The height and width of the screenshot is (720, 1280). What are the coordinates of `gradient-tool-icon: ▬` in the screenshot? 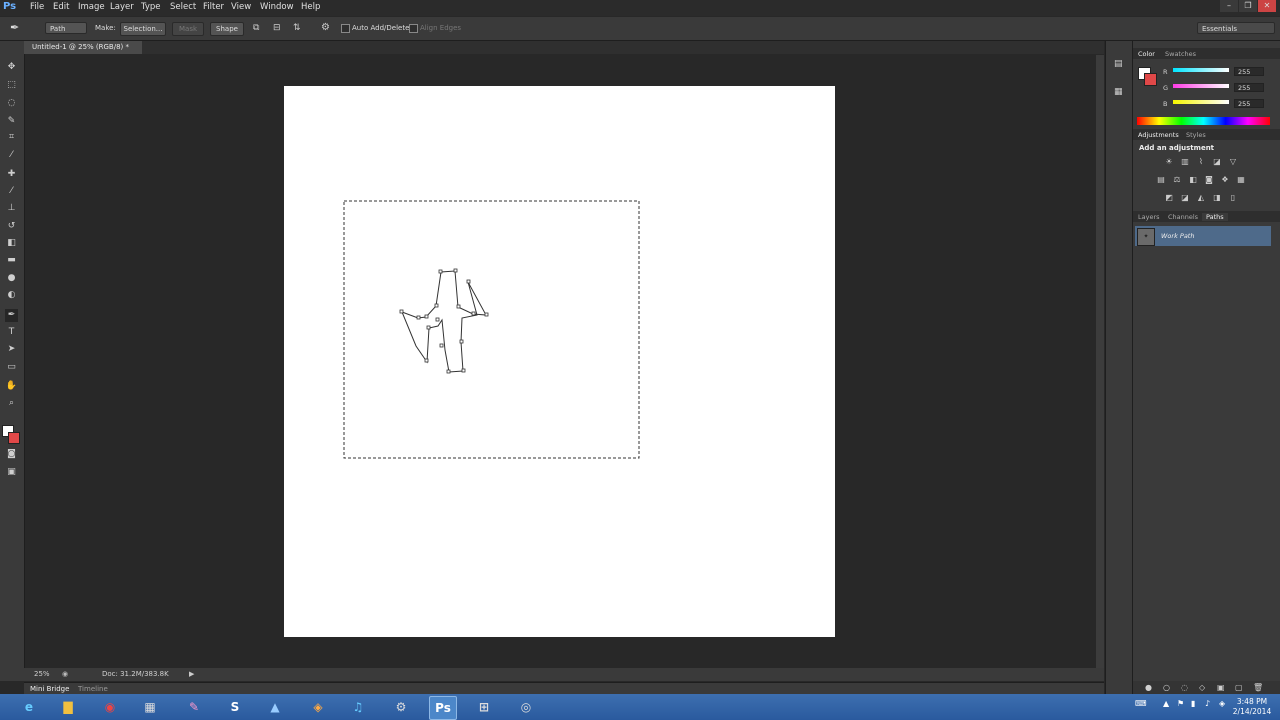 It's located at (11, 260).